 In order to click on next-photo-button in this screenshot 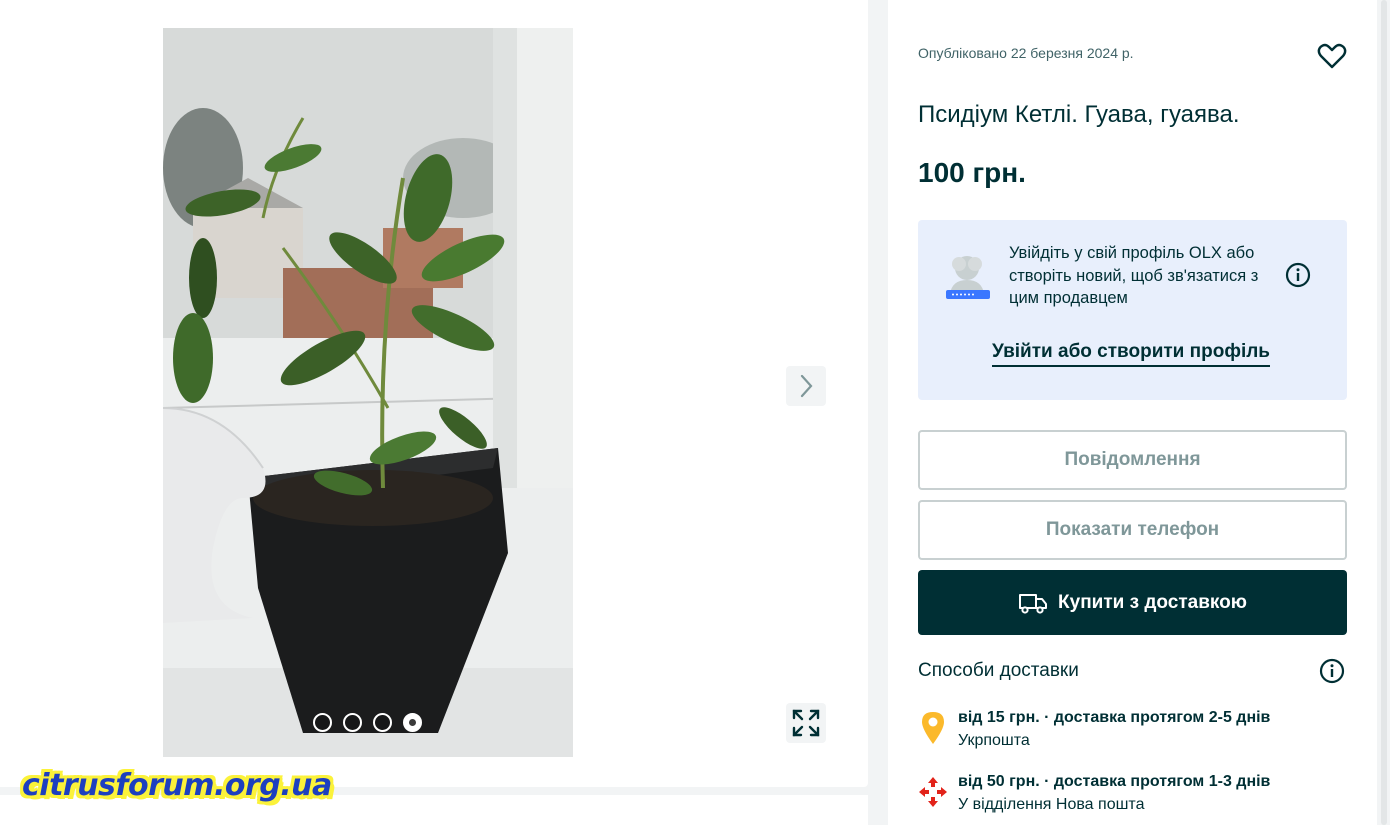, I will do `click(806, 386)`.